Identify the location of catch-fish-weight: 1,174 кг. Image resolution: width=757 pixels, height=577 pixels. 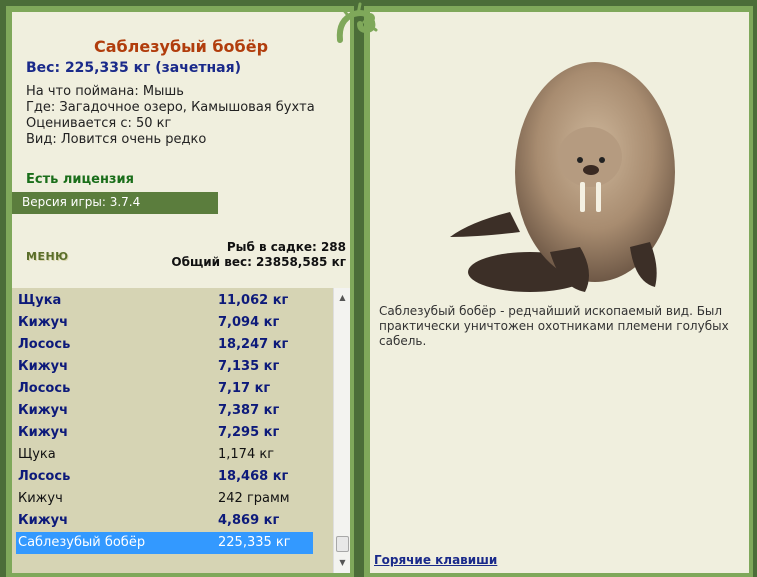
(246, 454).